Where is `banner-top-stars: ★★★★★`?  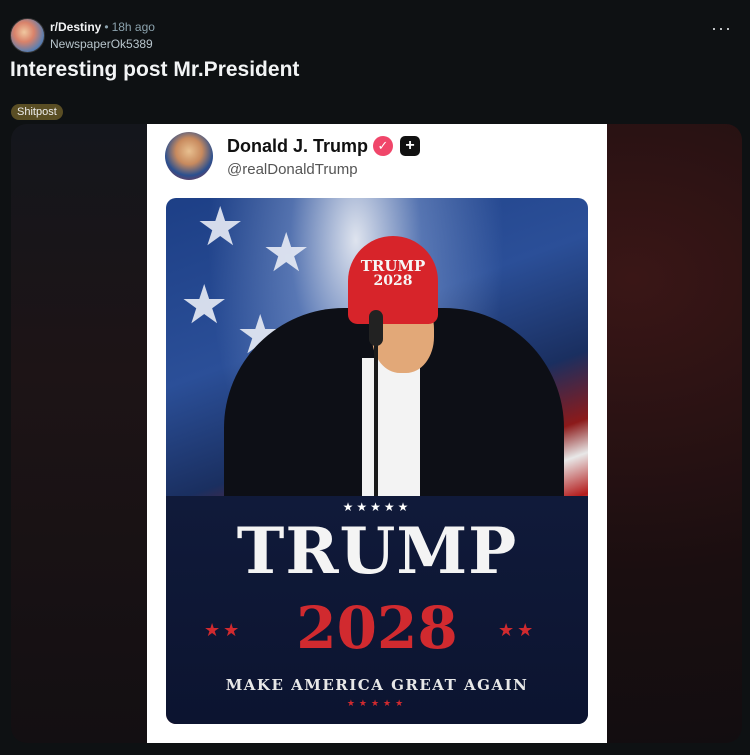 banner-top-stars: ★★★★★ is located at coordinates (377, 507).